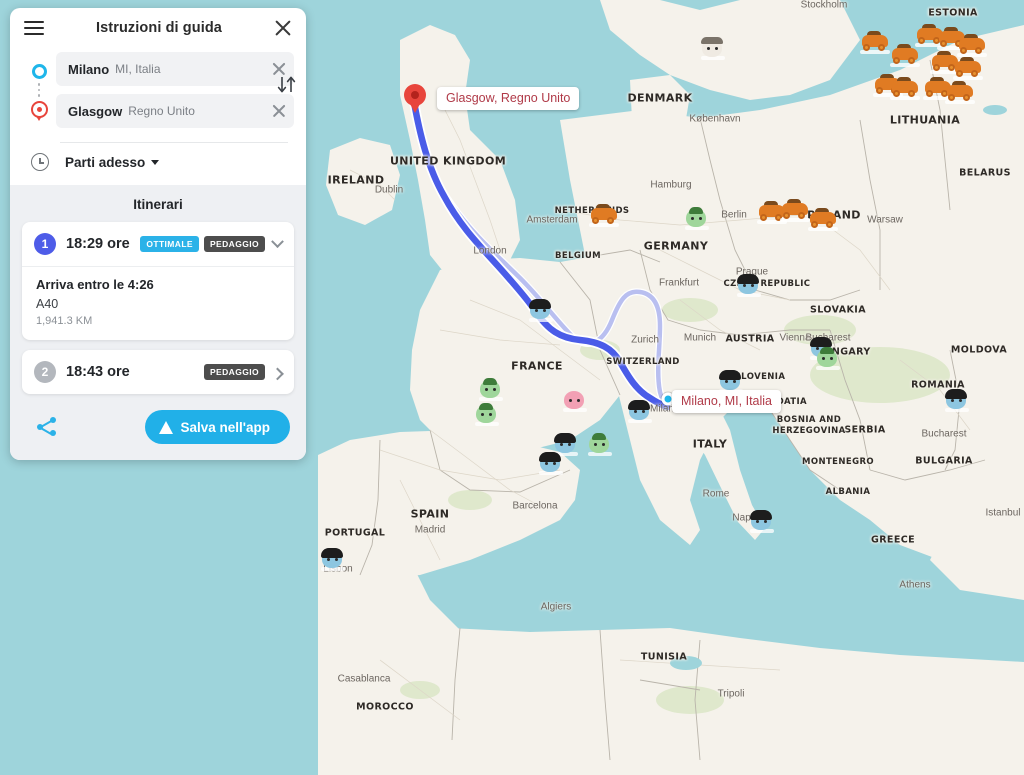  What do you see at coordinates (225, 427) in the screenshot?
I see `save-to-app-label: Salva nell'app` at bounding box center [225, 427].